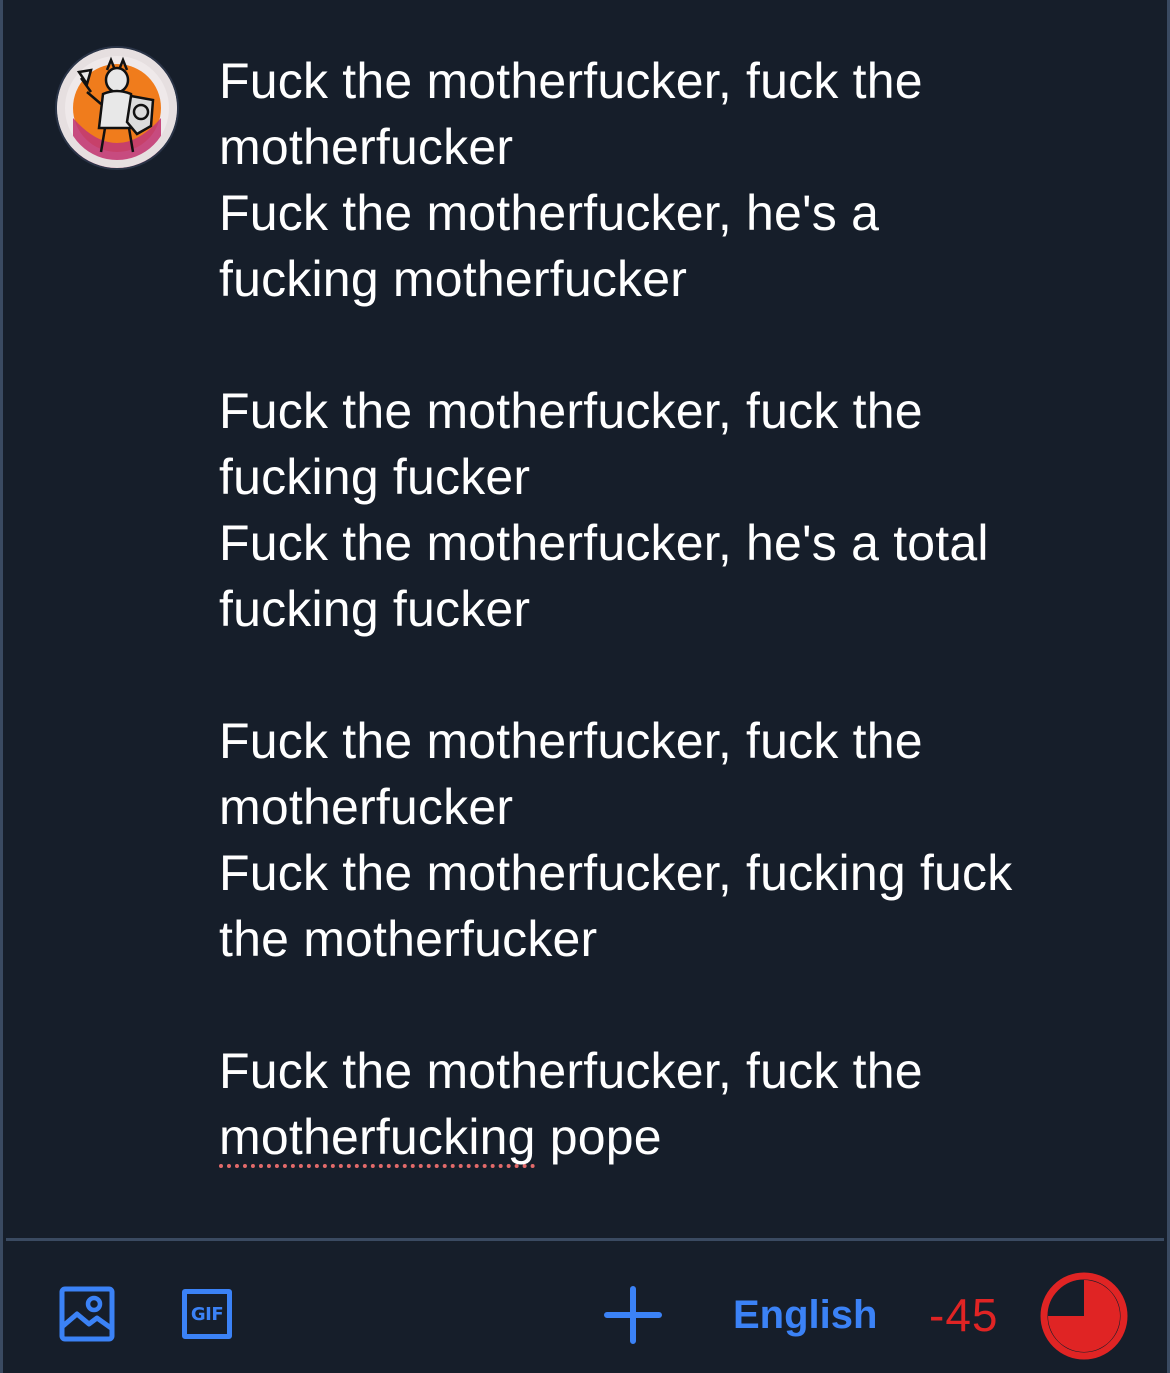 The height and width of the screenshot is (1373, 1170). Describe the element at coordinates (598, 1137) in the screenshot. I see `text-fragment: pope` at that location.